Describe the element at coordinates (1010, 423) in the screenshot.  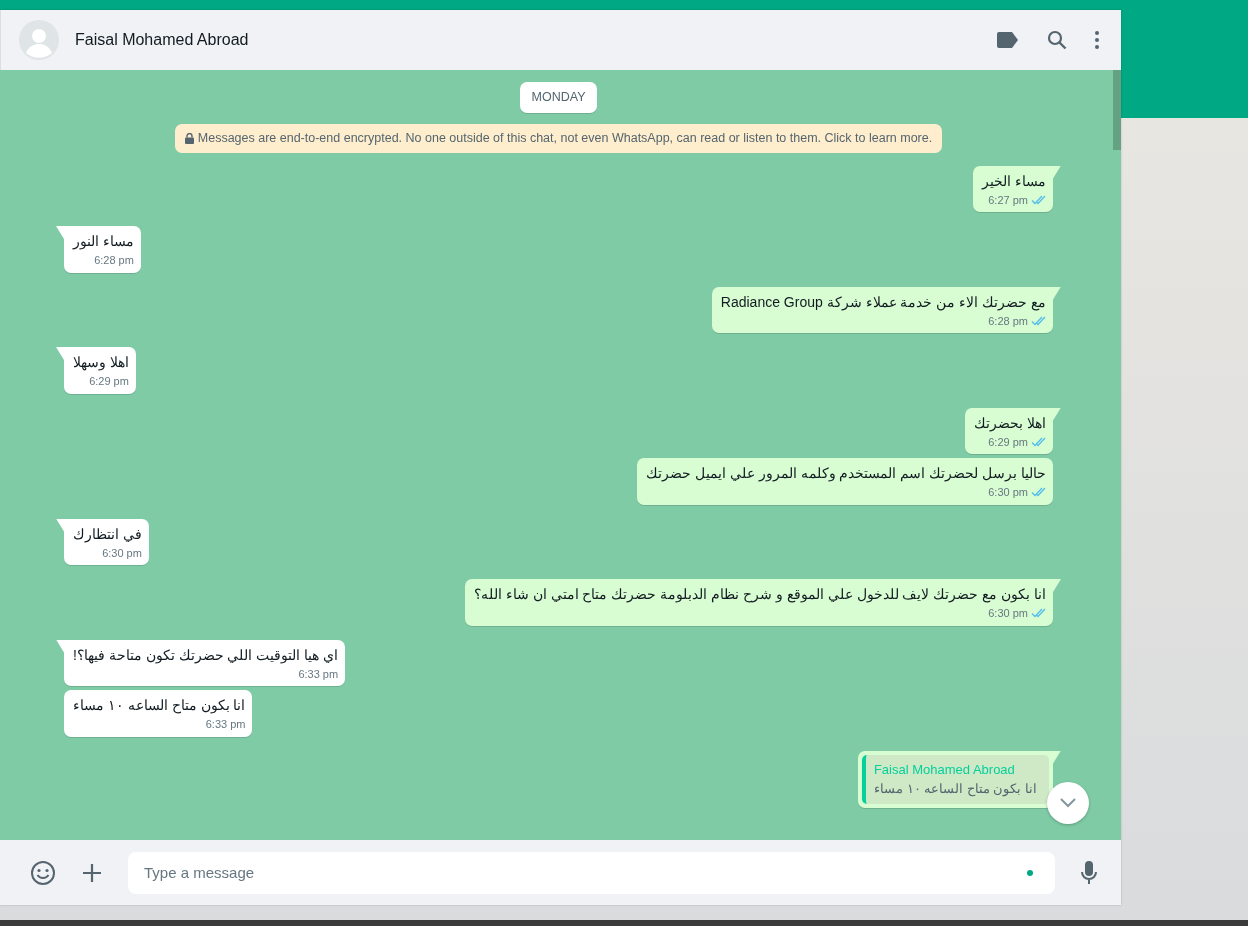
I see `message-text: اهلا بحضرتك` at that location.